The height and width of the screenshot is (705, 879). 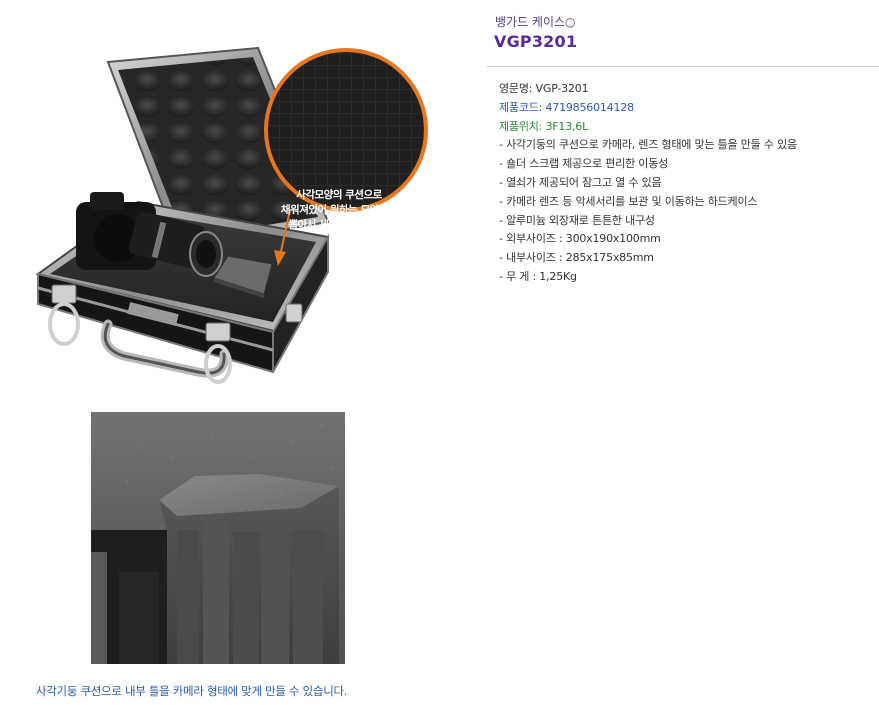 What do you see at coordinates (339, 225) in the screenshot?
I see `callout-line: 뽑아서 세팅할 수 있어요` at bounding box center [339, 225].